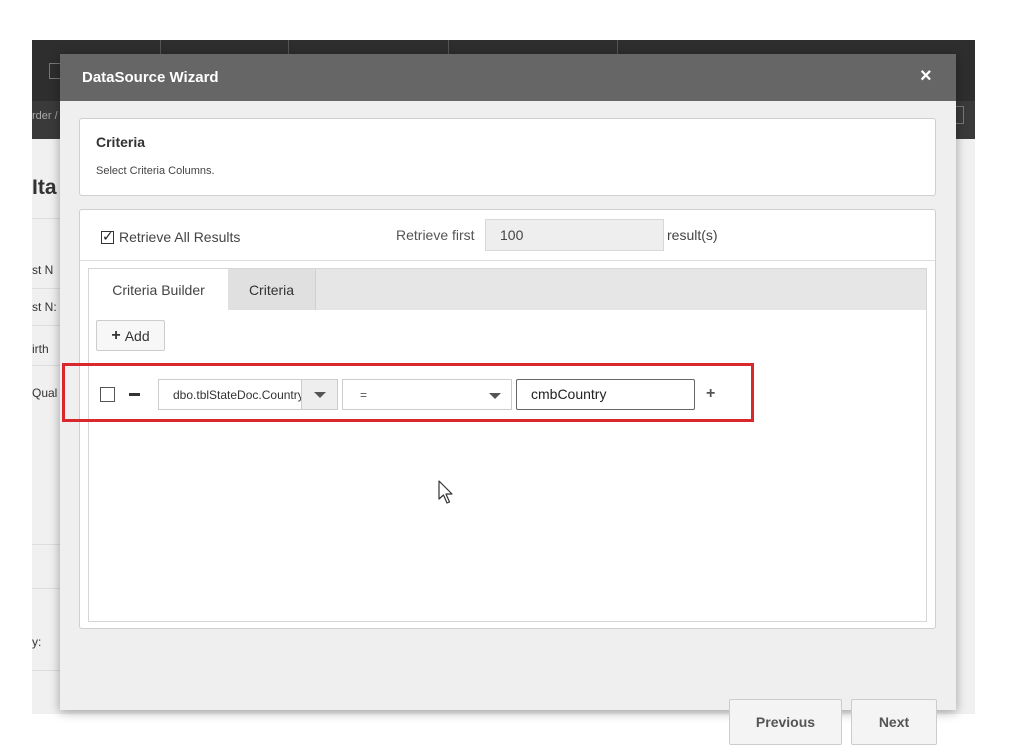 This screenshot has height=745, width=1022. Describe the element at coordinates (137, 335) in the screenshot. I see `add-button-label: Add` at that location.